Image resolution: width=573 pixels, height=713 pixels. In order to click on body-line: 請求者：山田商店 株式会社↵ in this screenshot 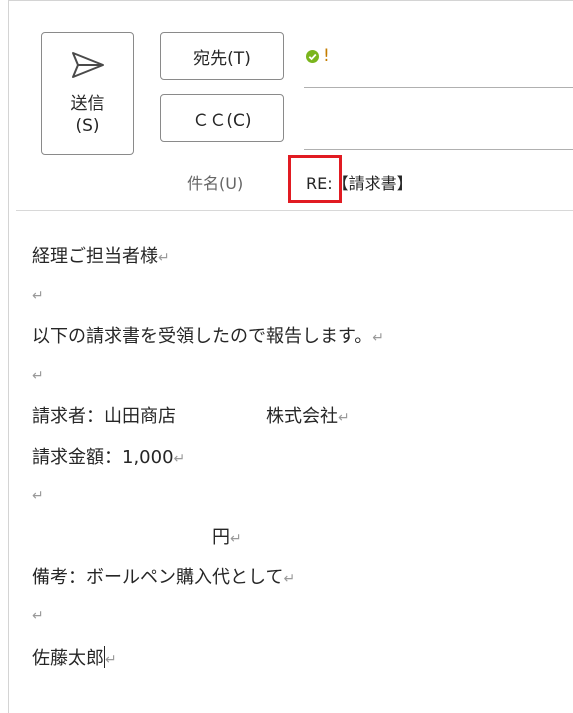, I will do `click(191, 416)`.